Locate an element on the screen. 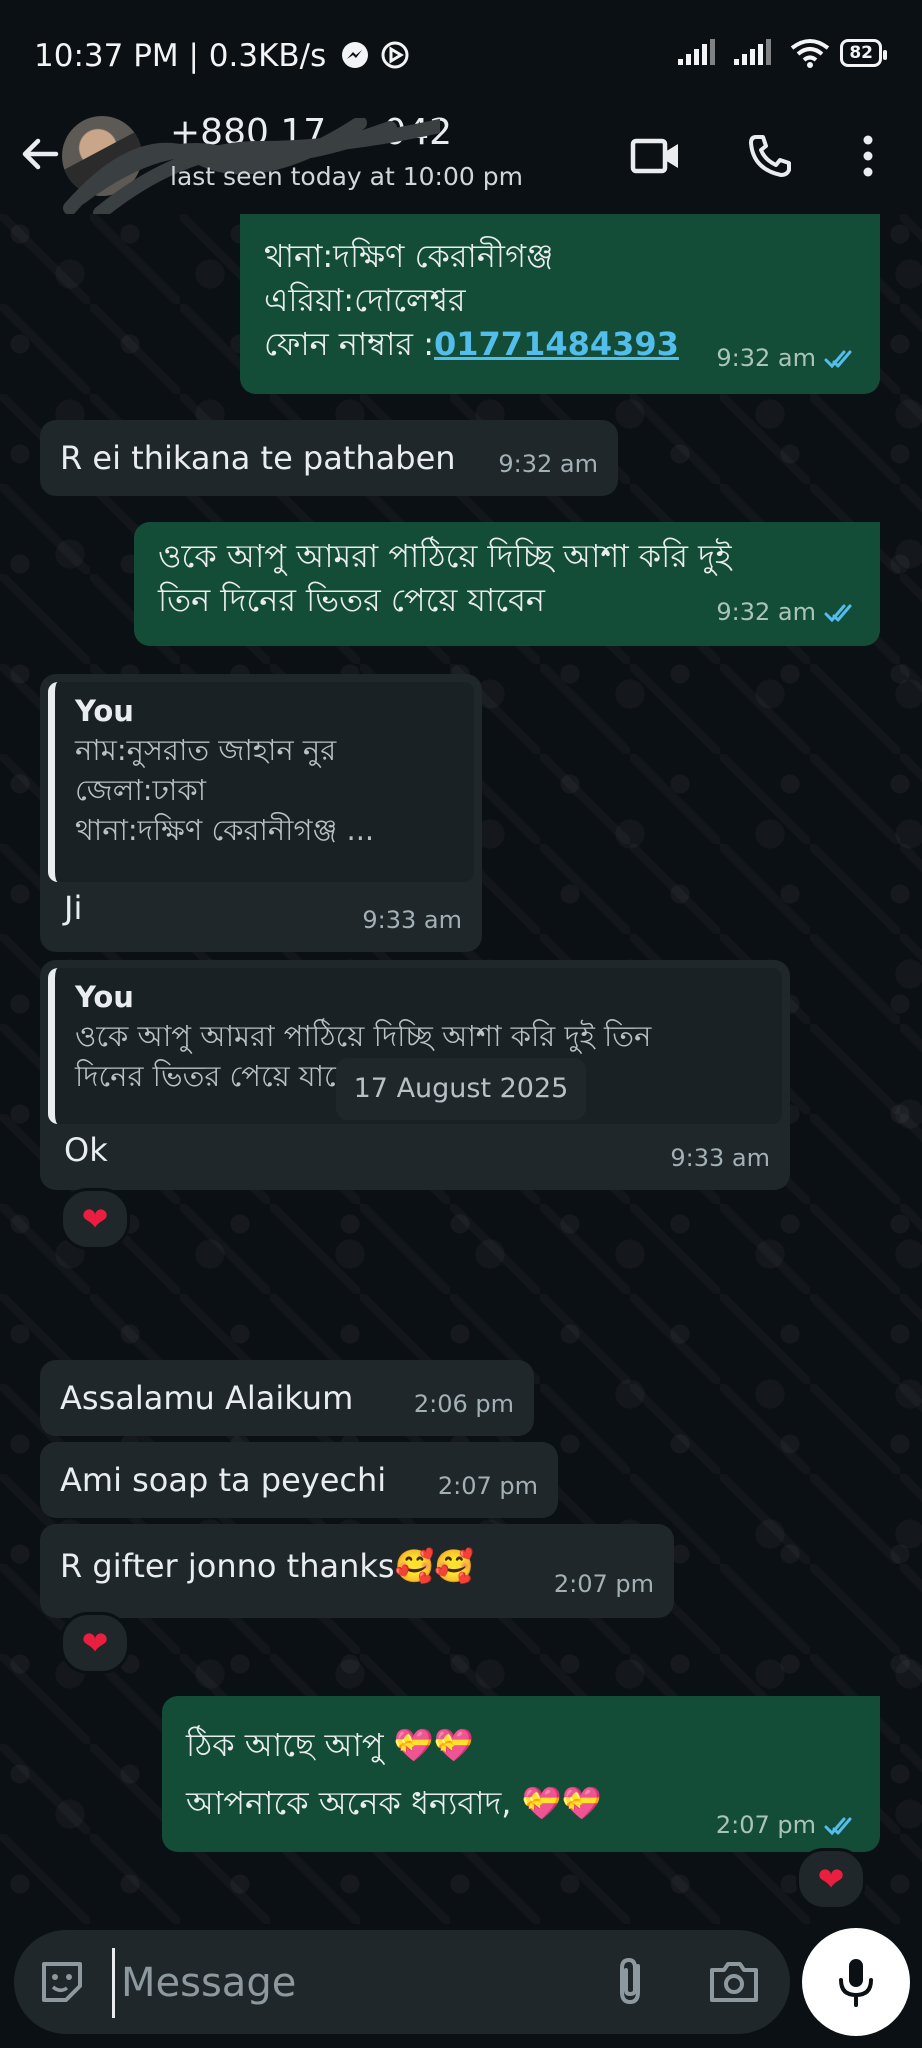  more-options-button is located at coordinates (868, 156).